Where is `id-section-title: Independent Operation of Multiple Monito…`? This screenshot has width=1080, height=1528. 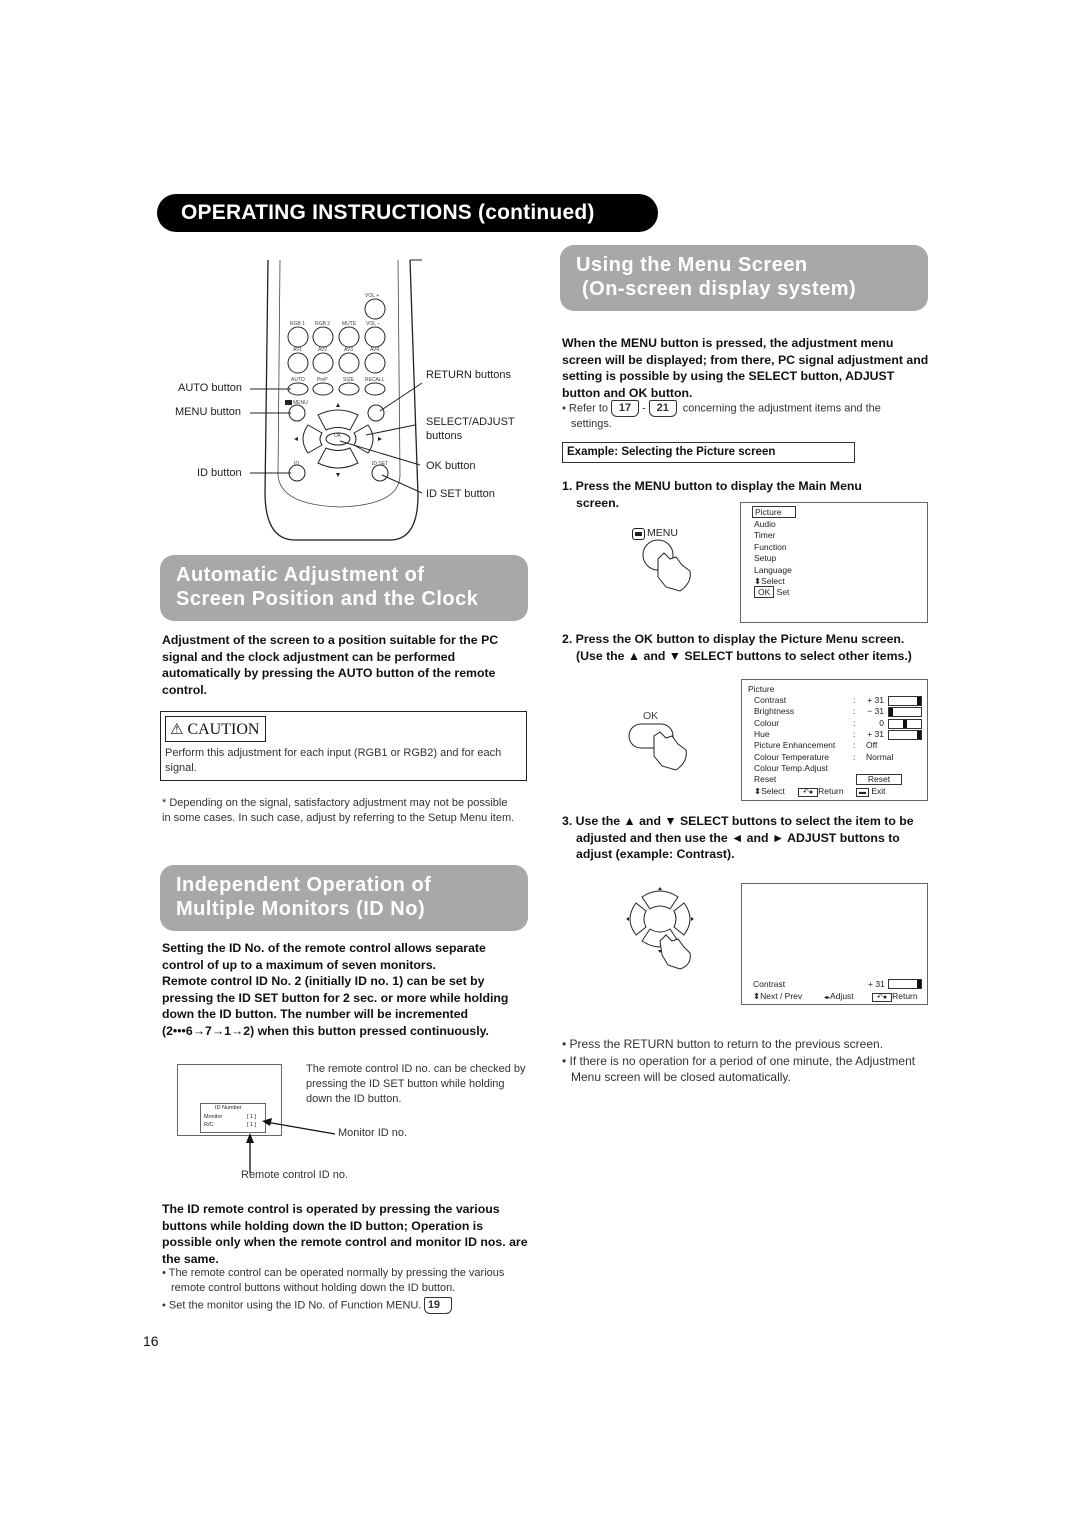 id-section-title: Independent Operation of Multiple Monito… is located at coordinates (344, 898).